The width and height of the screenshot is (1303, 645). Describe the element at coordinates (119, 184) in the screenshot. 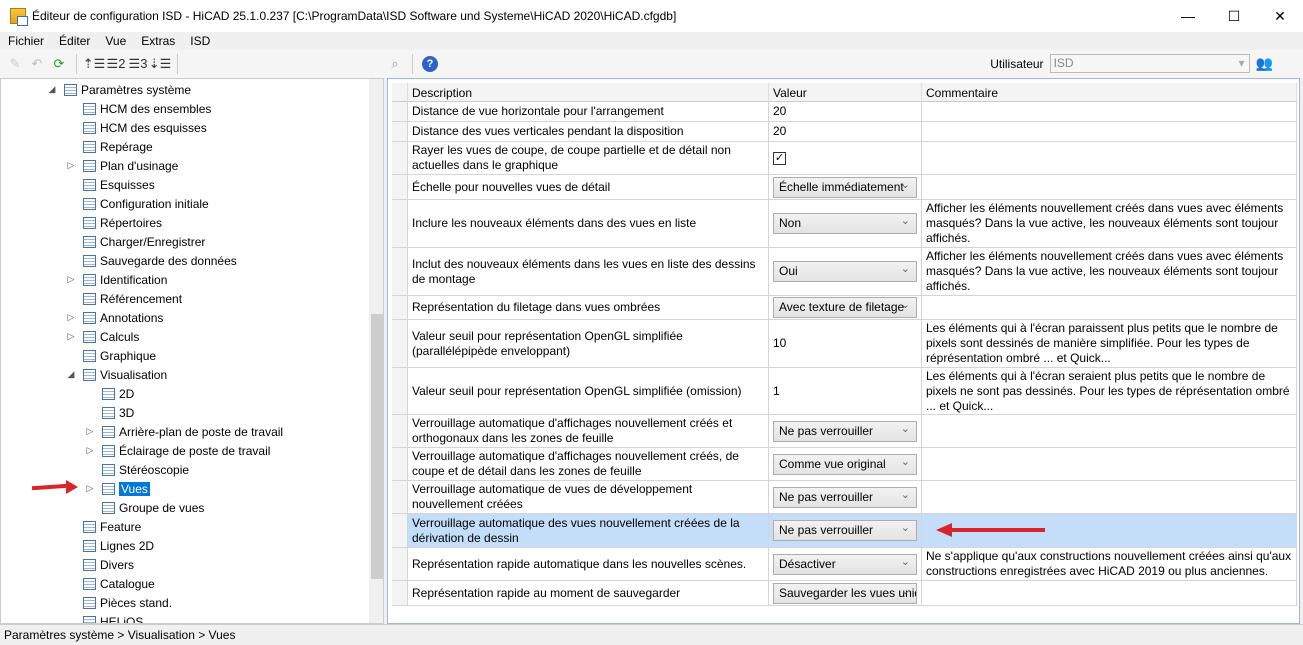

I see `tree-item: Esquisses` at that location.